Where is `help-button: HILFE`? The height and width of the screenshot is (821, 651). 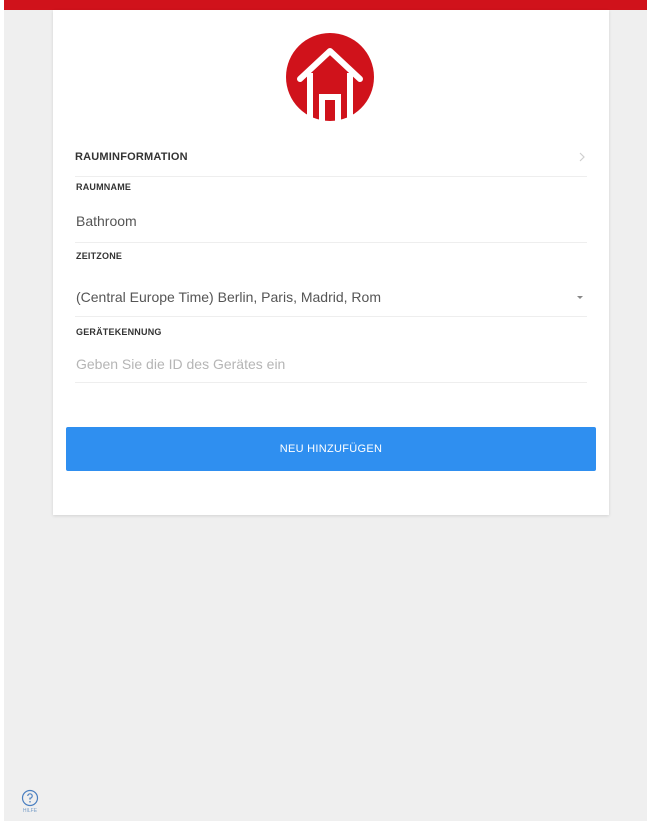
help-button: HILFE is located at coordinates (30, 804).